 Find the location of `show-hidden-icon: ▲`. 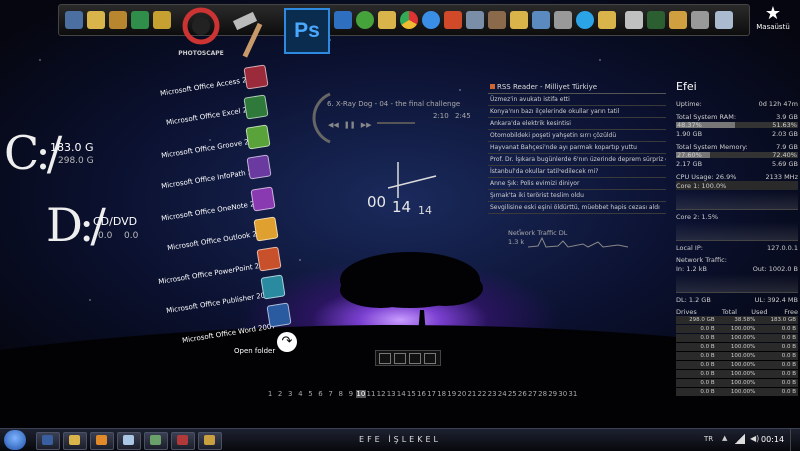

show-hidden-icon: ▲ is located at coordinates (724, 438).